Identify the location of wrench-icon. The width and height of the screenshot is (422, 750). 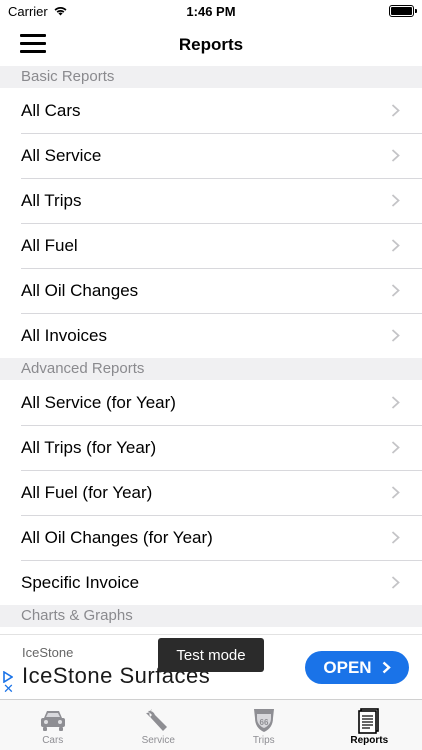
(157, 720).